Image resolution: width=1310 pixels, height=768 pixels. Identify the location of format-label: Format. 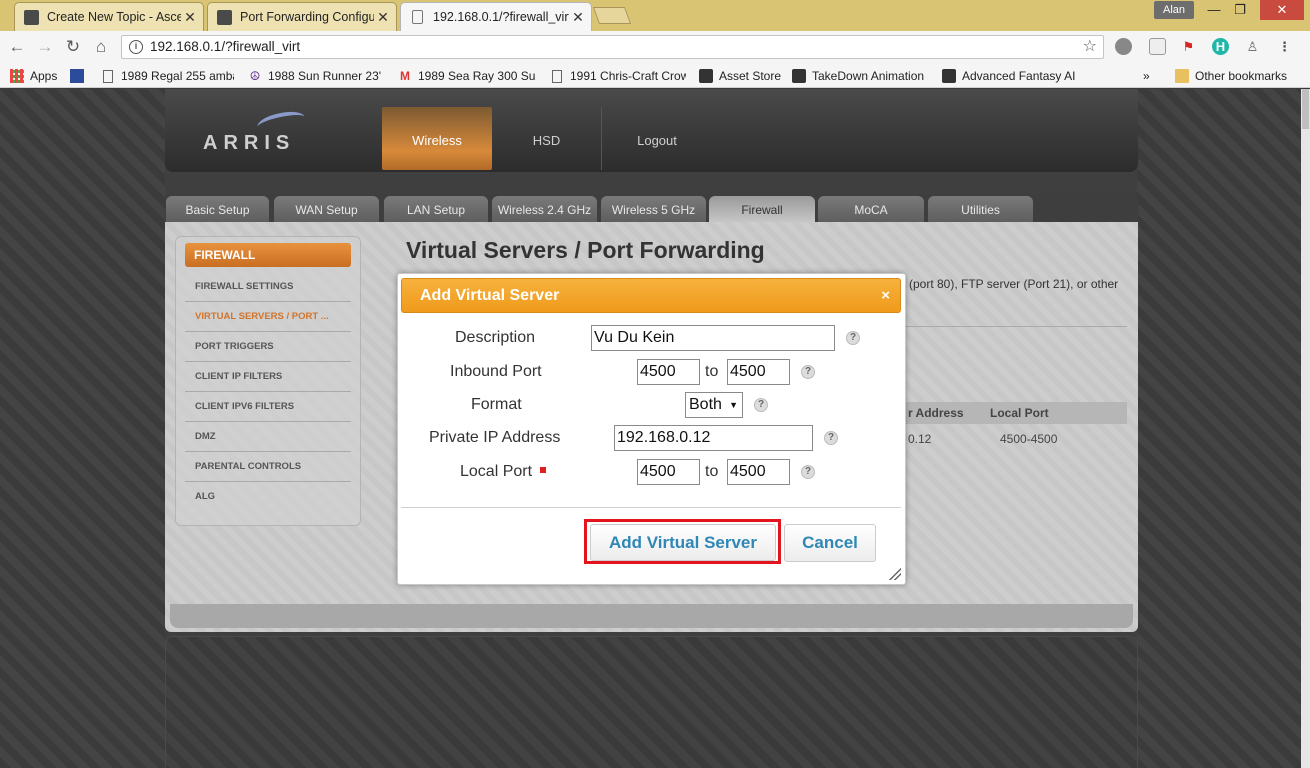
(496, 404).